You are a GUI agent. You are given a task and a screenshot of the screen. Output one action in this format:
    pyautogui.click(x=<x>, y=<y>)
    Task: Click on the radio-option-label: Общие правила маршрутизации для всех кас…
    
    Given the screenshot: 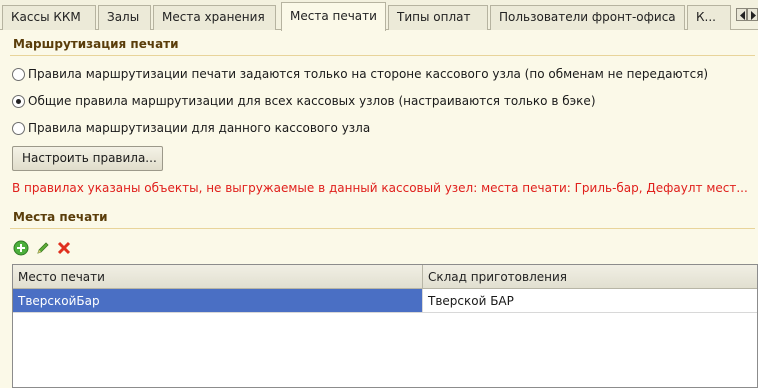 What is the action you would take?
    pyautogui.click(x=312, y=101)
    